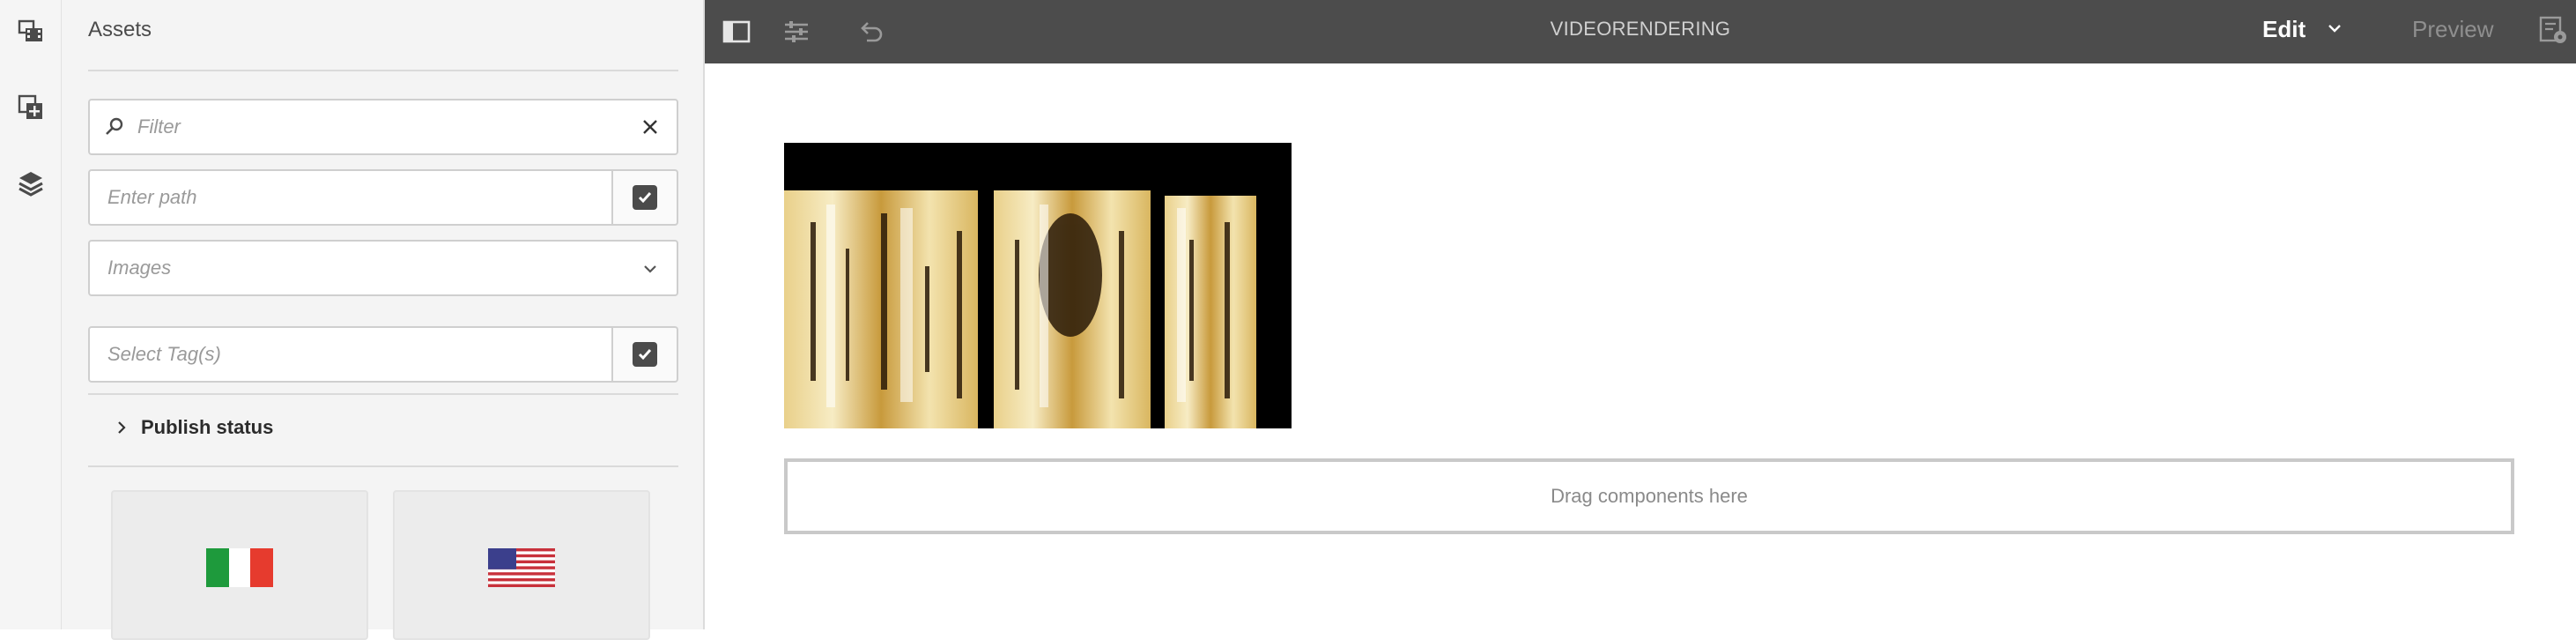 This screenshot has height=640, width=2576. Describe the element at coordinates (120, 29) in the screenshot. I see `panel-title: Assets` at that location.